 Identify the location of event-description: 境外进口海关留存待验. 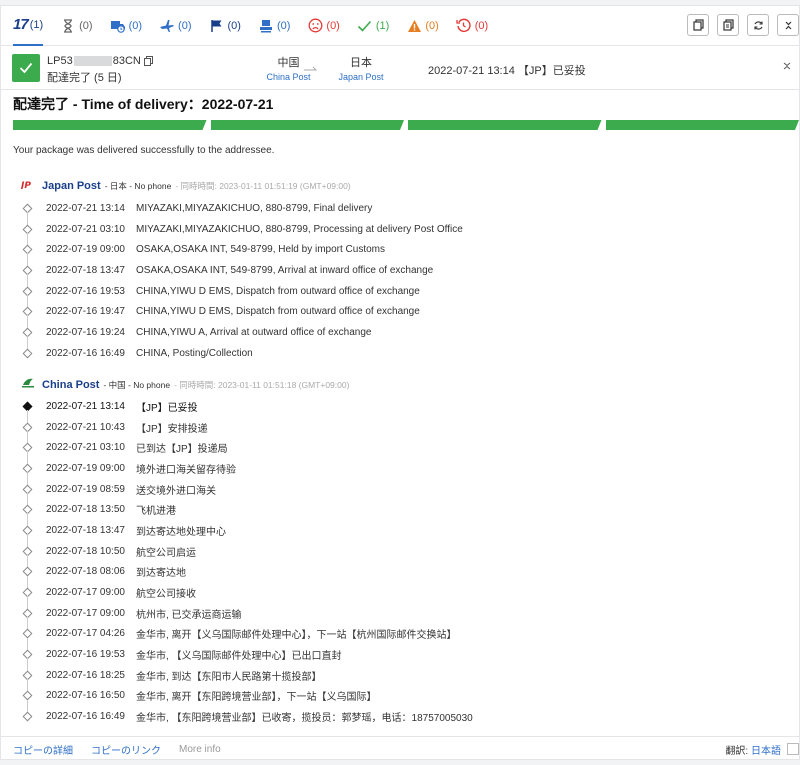
(186, 470).